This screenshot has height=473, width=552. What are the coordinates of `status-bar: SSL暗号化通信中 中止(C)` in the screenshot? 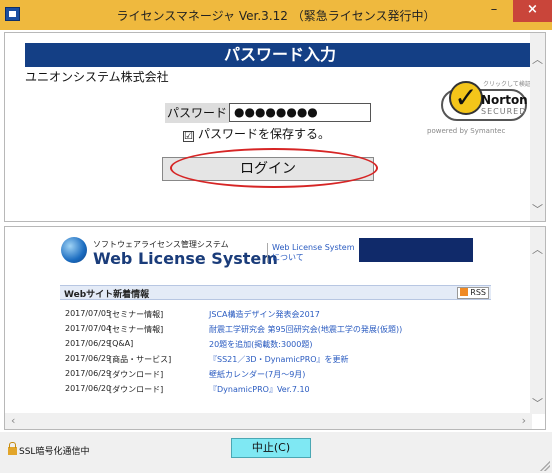 It's located at (276, 452).